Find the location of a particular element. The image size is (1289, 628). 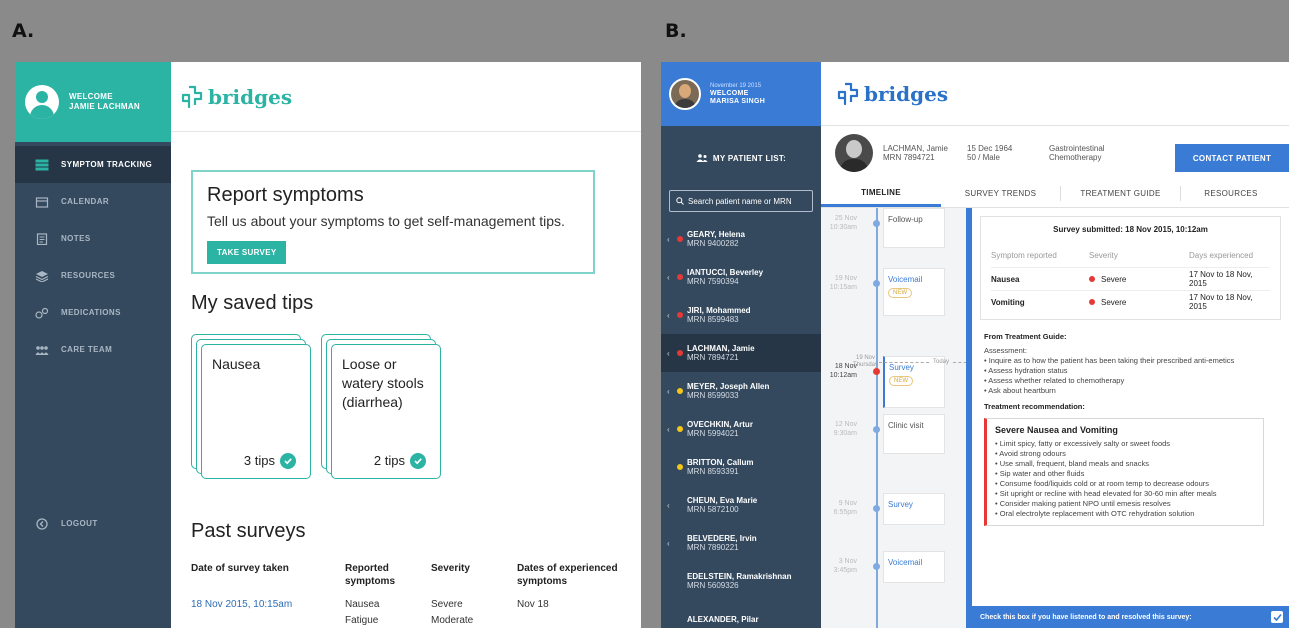

tab-timeline: TIMELINE is located at coordinates (881, 193).